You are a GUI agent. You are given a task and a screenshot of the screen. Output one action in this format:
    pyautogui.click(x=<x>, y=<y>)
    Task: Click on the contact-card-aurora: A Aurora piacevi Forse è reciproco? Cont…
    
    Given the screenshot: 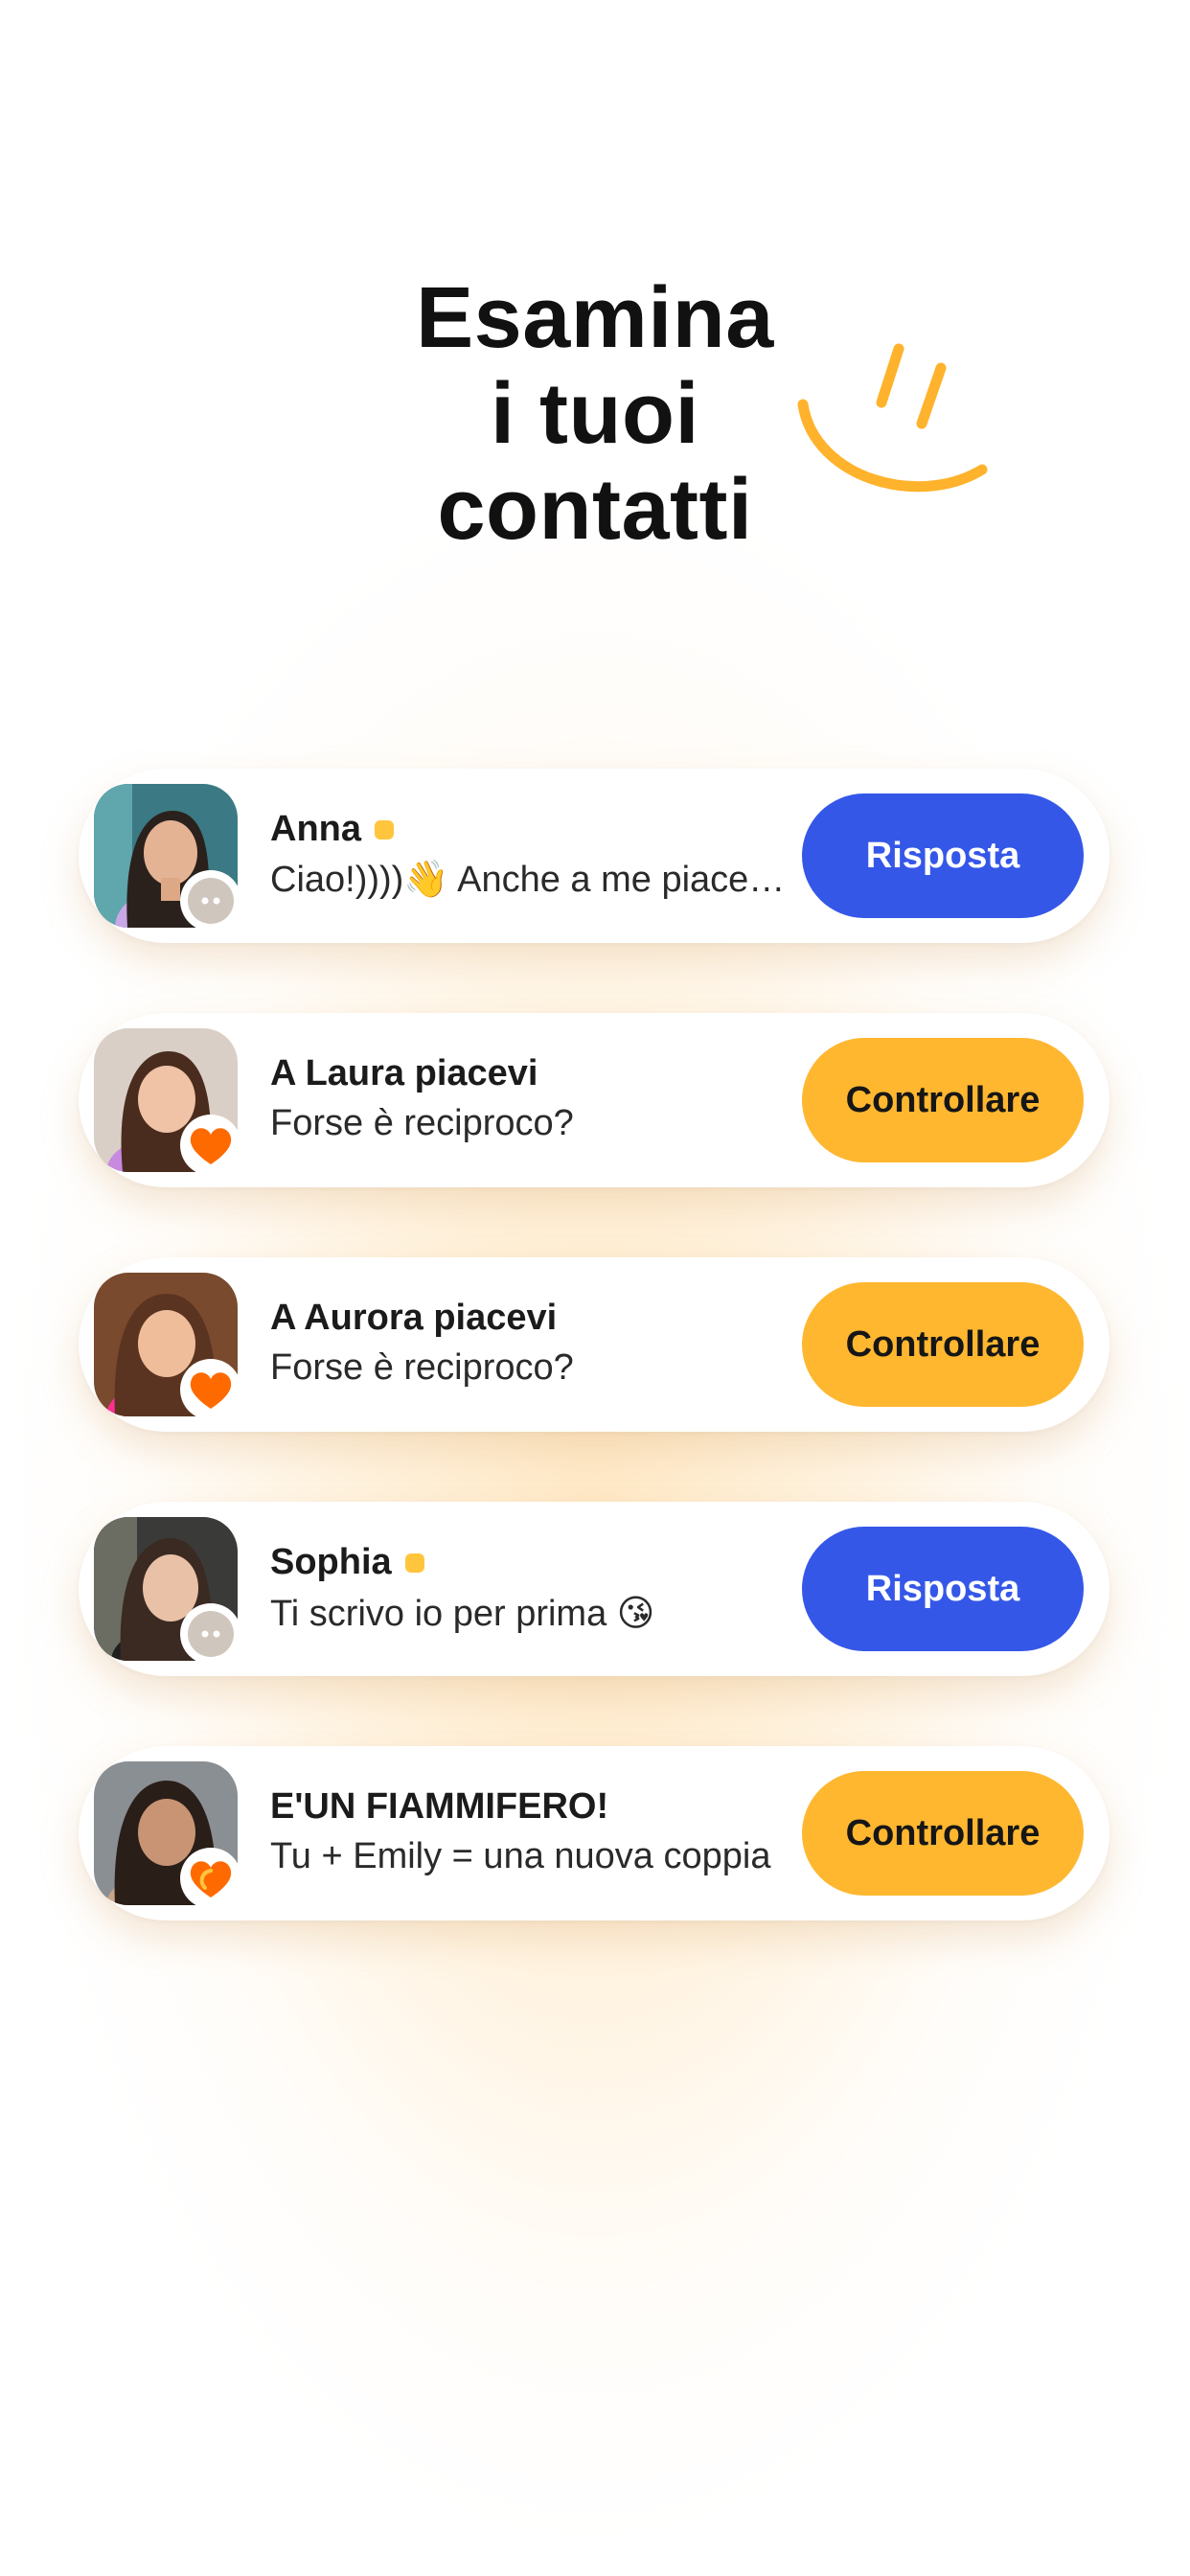 What is the action you would take?
    pyautogui.click(x=594, y=1344)
    